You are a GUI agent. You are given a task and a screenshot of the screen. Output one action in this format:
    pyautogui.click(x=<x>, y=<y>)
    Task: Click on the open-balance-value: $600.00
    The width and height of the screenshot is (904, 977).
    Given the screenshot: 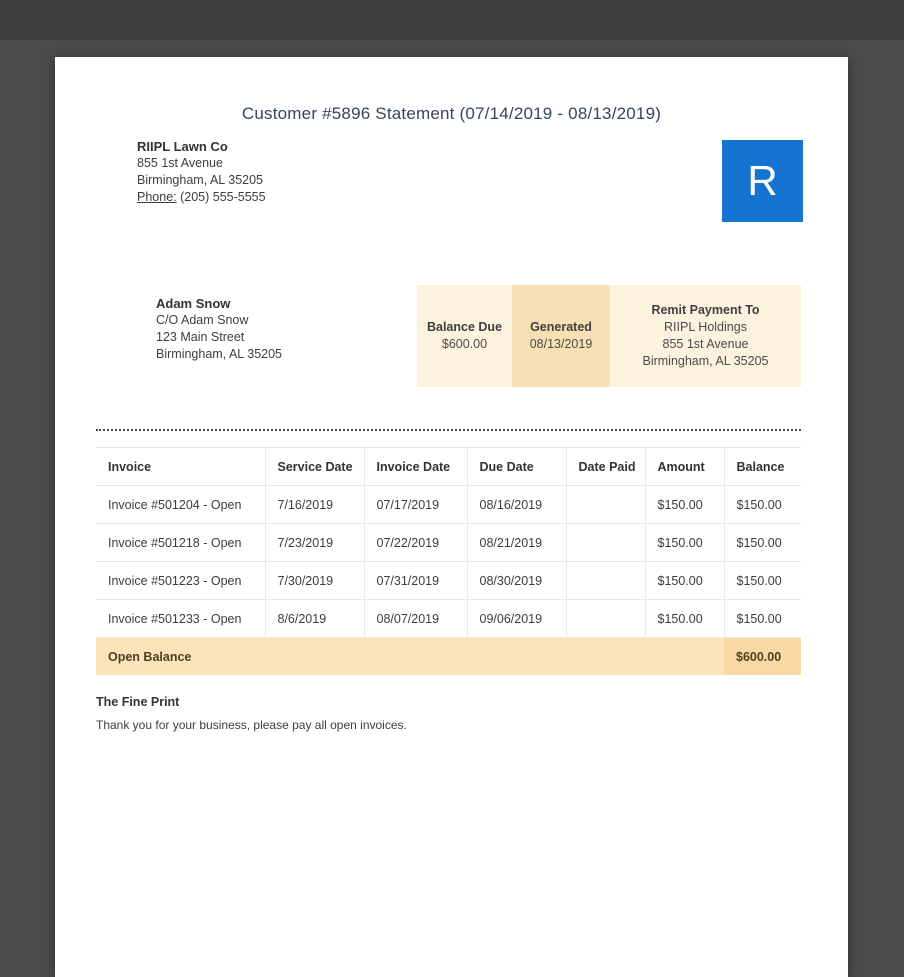 What is the action you would take?
    pyautogui.click(x=762, y=656)
    